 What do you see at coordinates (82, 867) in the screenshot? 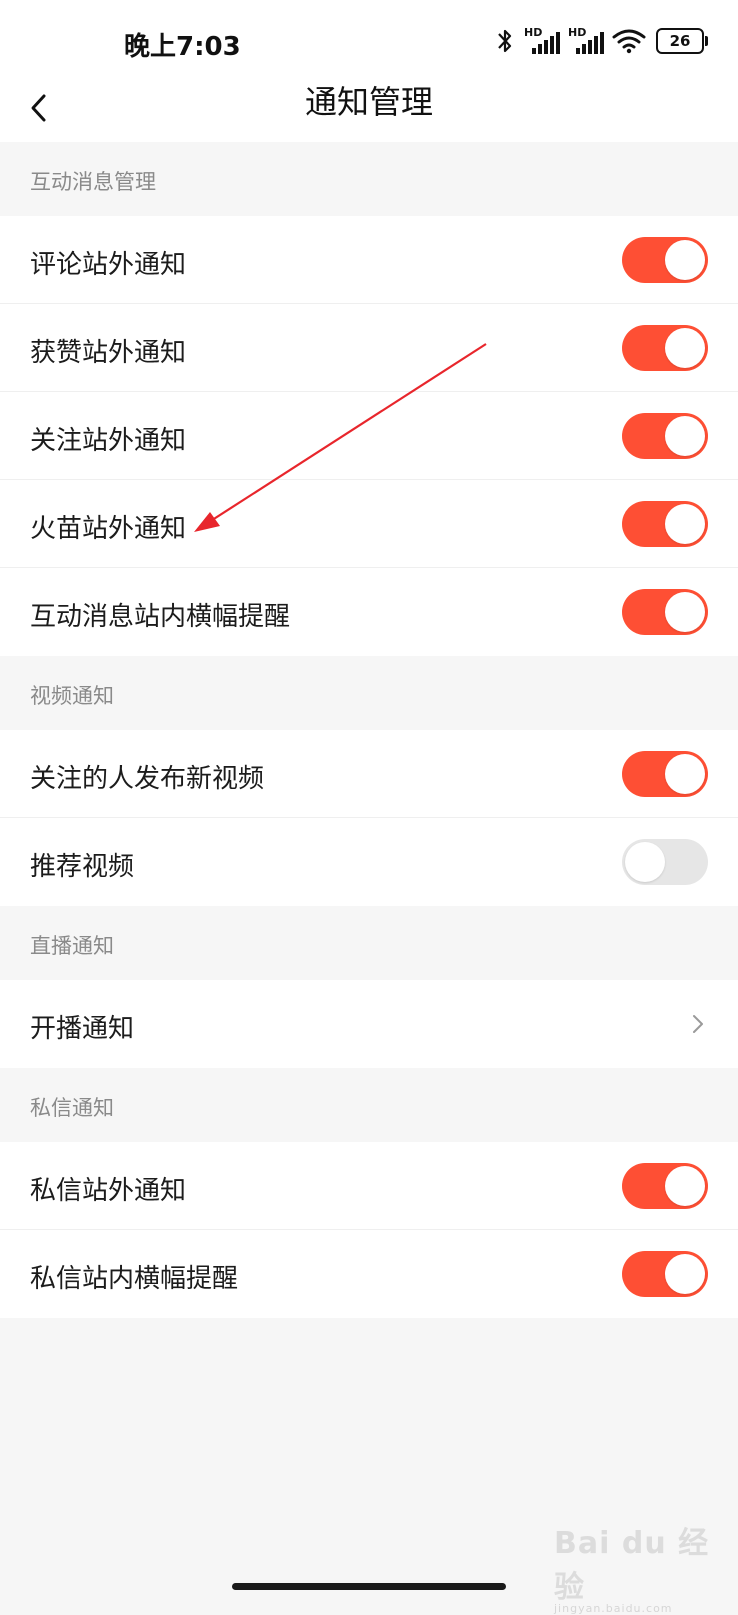
I see `setting-label: 推荐视频` at bounding box center [82, 867].